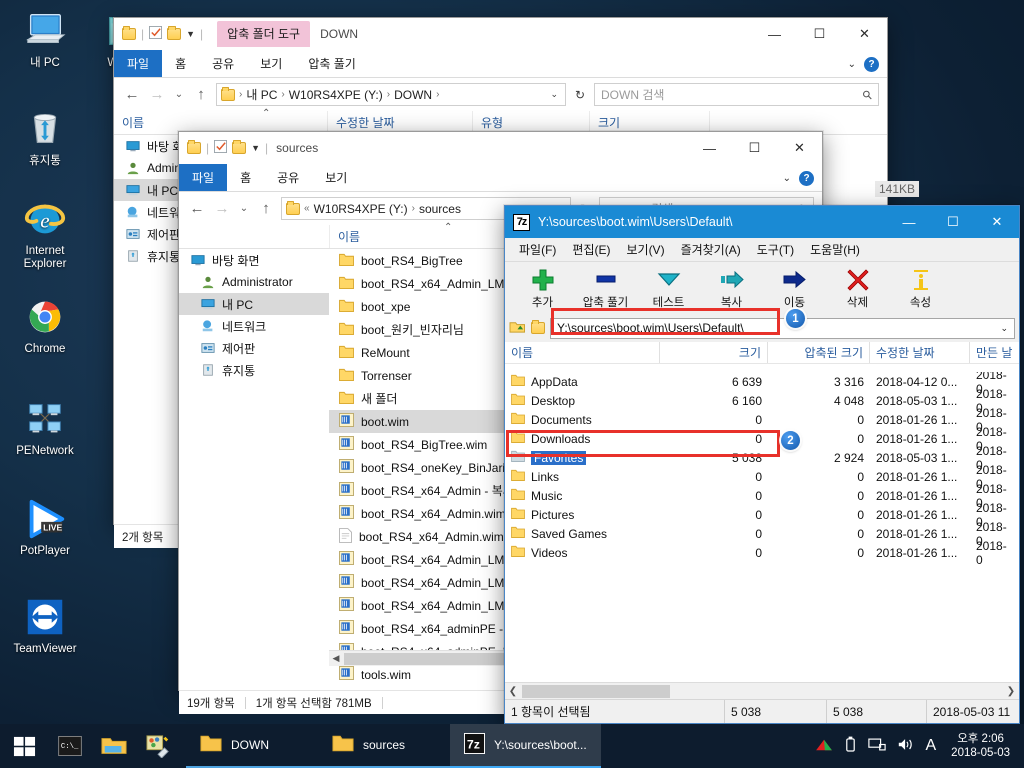  I want to click on desktop-icon-penetwork: PENetwork, so click(45, 427).